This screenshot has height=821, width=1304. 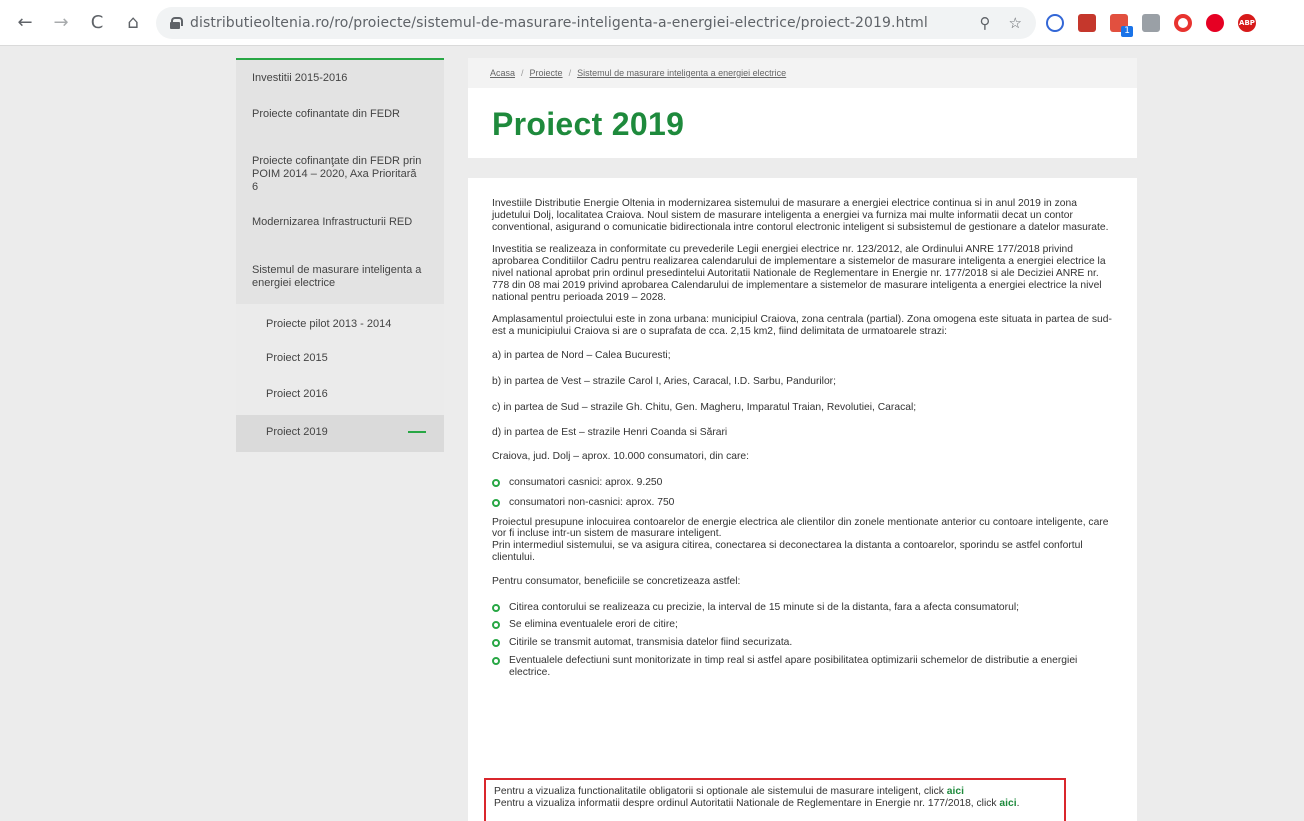 I want to click on sidebar-item-investitii: Investitii 2015-2016, so click(x=340, y=78).